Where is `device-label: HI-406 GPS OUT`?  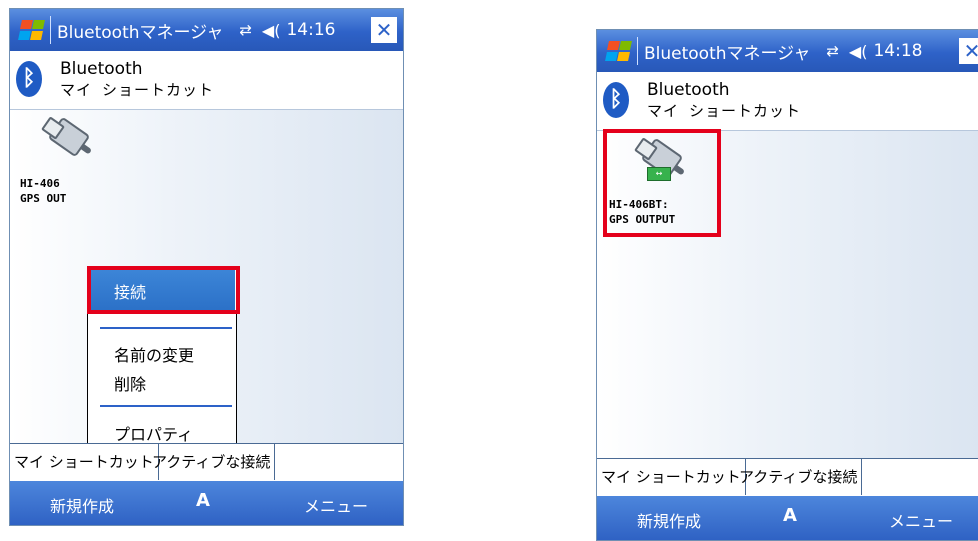
device-label: HI-406 GPS OUT is located at coordinates (43, 191).